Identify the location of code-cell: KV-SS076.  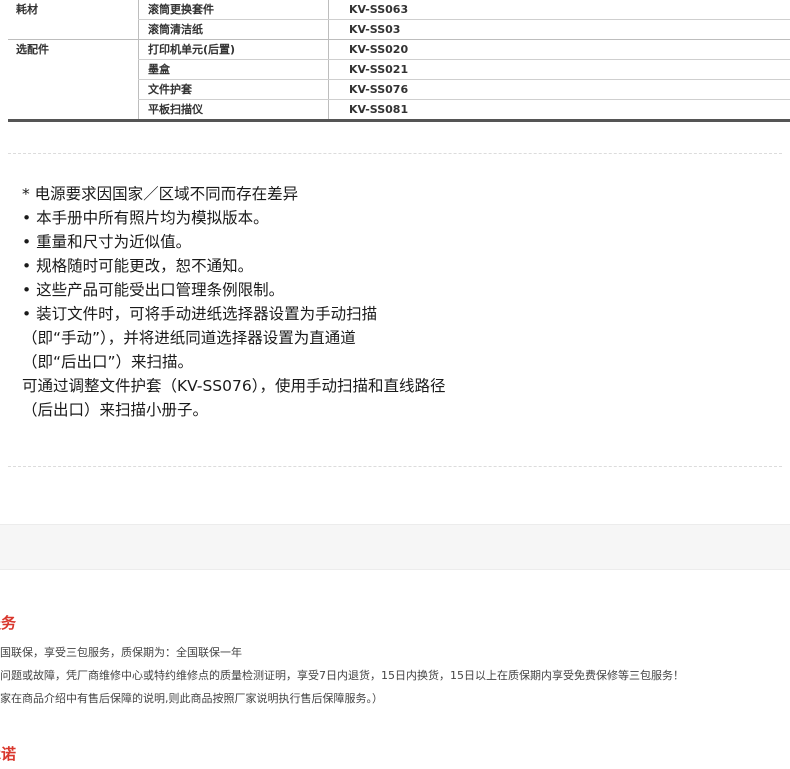
(379, 89).